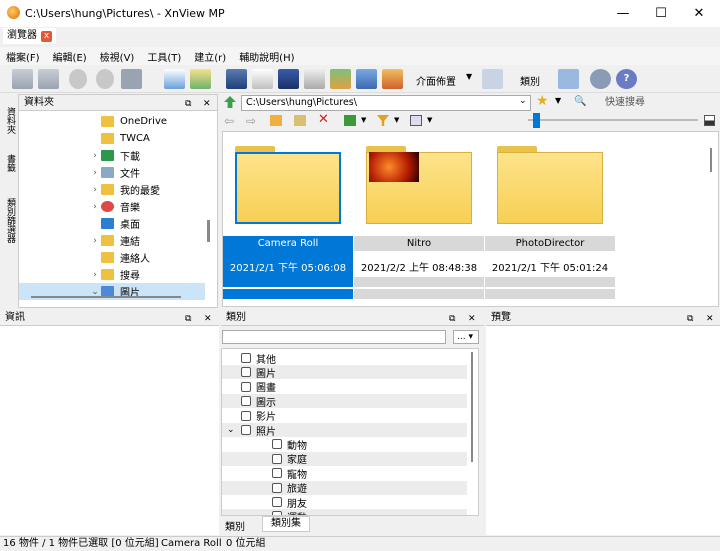 This screenshot has height=551, width=720. Describe the element at coordinates (229, 121) in the screenshot. I see `back-arrow-icon: ⇦` at that location.